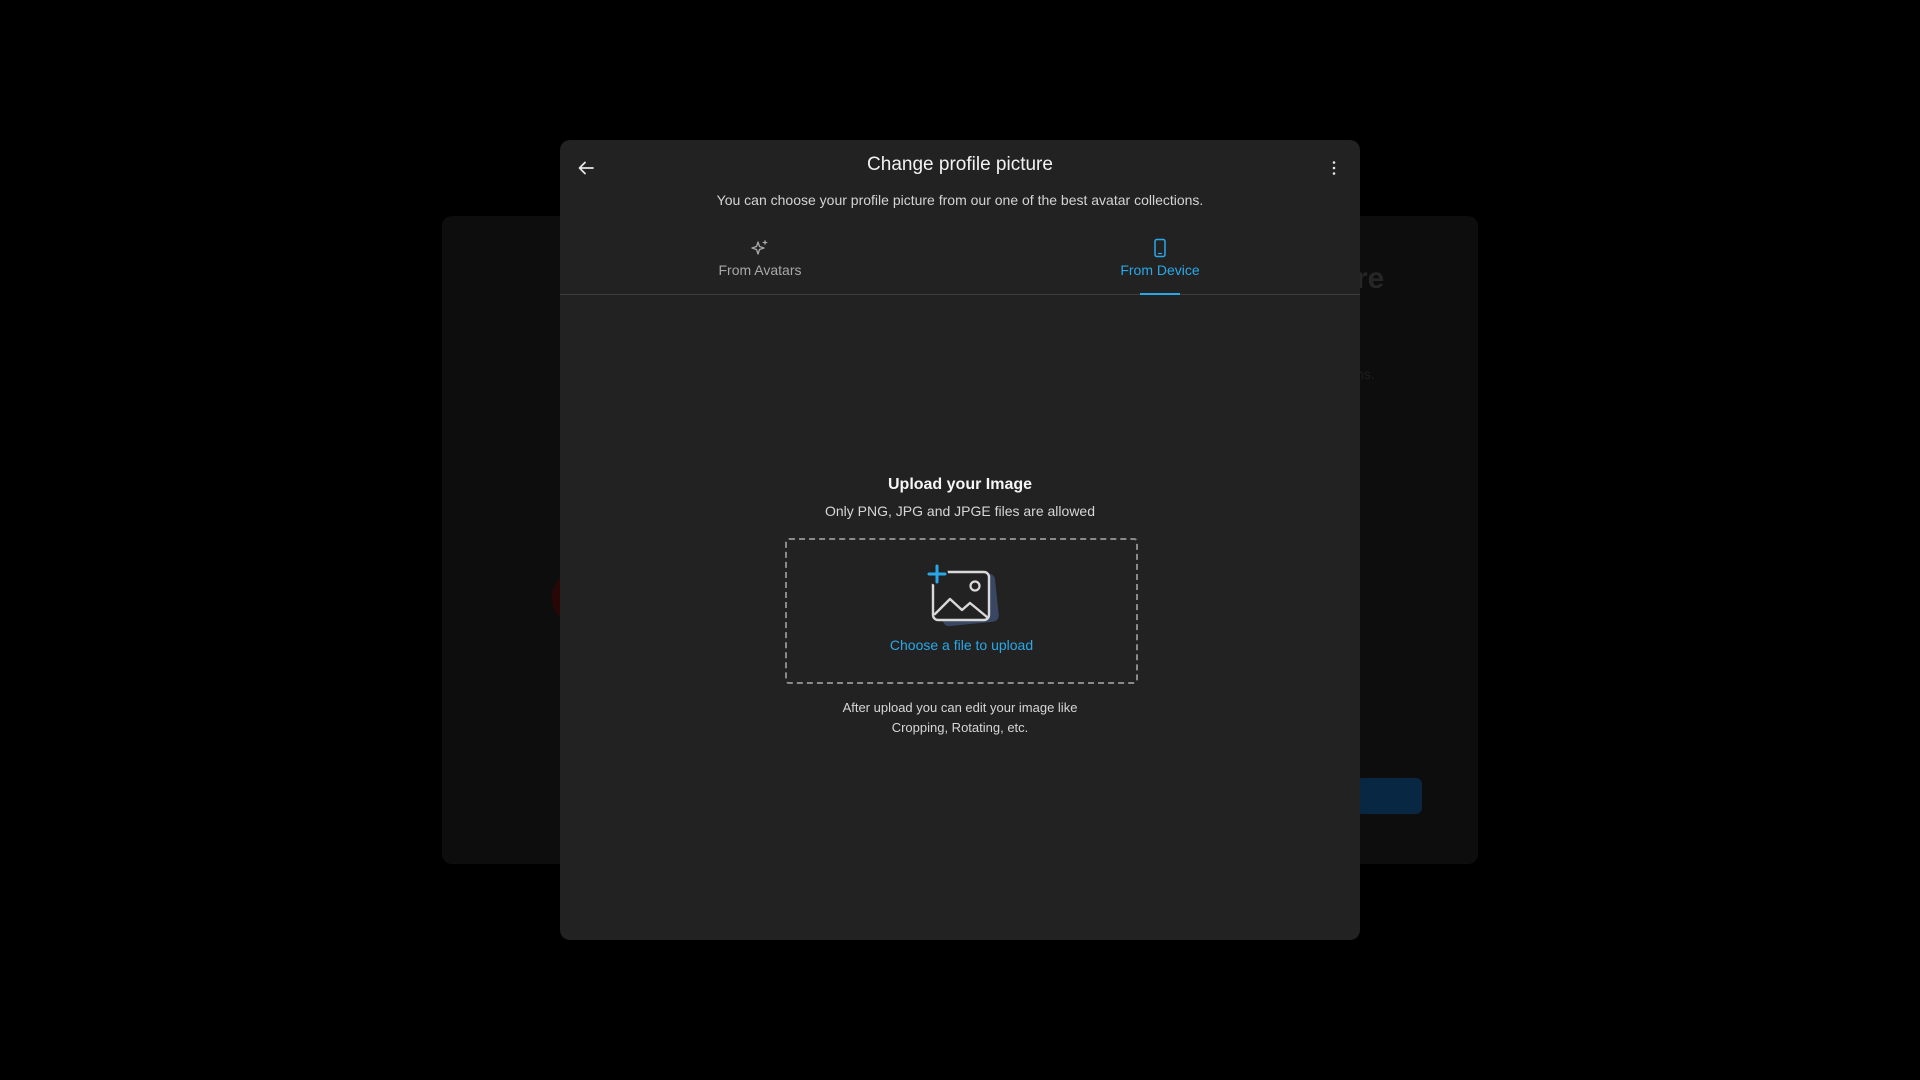 The image size is (1920, 1080). What do you see at coordinates (759, 247) in the screenshot?
I see `sparkles-icon` at bounding box center [759, 247].